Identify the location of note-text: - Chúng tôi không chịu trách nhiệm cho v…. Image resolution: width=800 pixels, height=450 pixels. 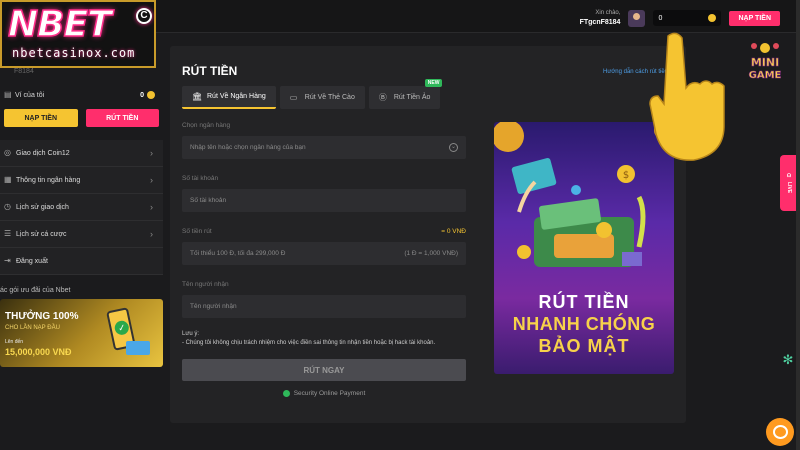
(309, 343).